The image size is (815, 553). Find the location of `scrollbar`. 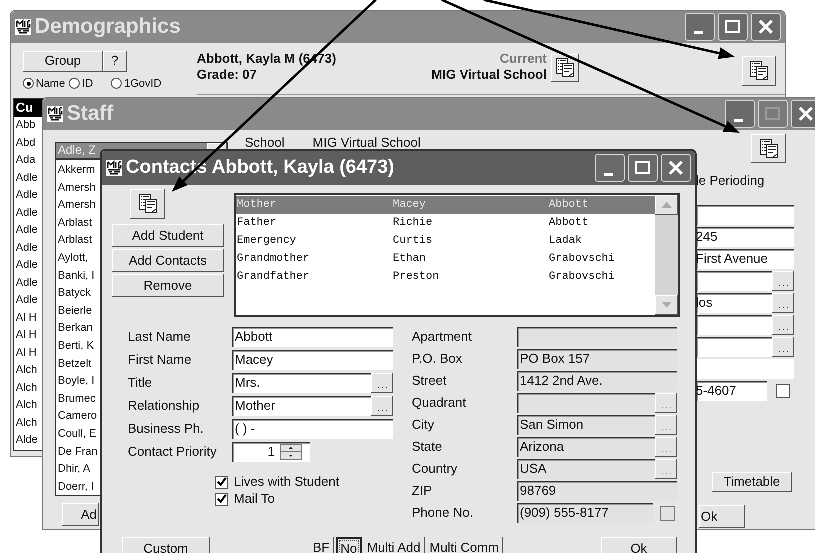

scrollbar is located at coordinates (666, 255).